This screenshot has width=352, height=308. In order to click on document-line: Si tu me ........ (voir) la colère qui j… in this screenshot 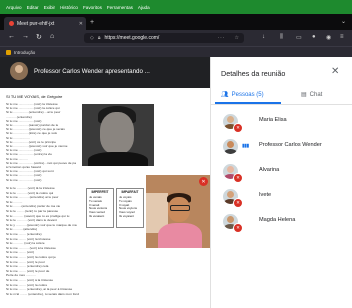, I will do `click(31, 257)`.